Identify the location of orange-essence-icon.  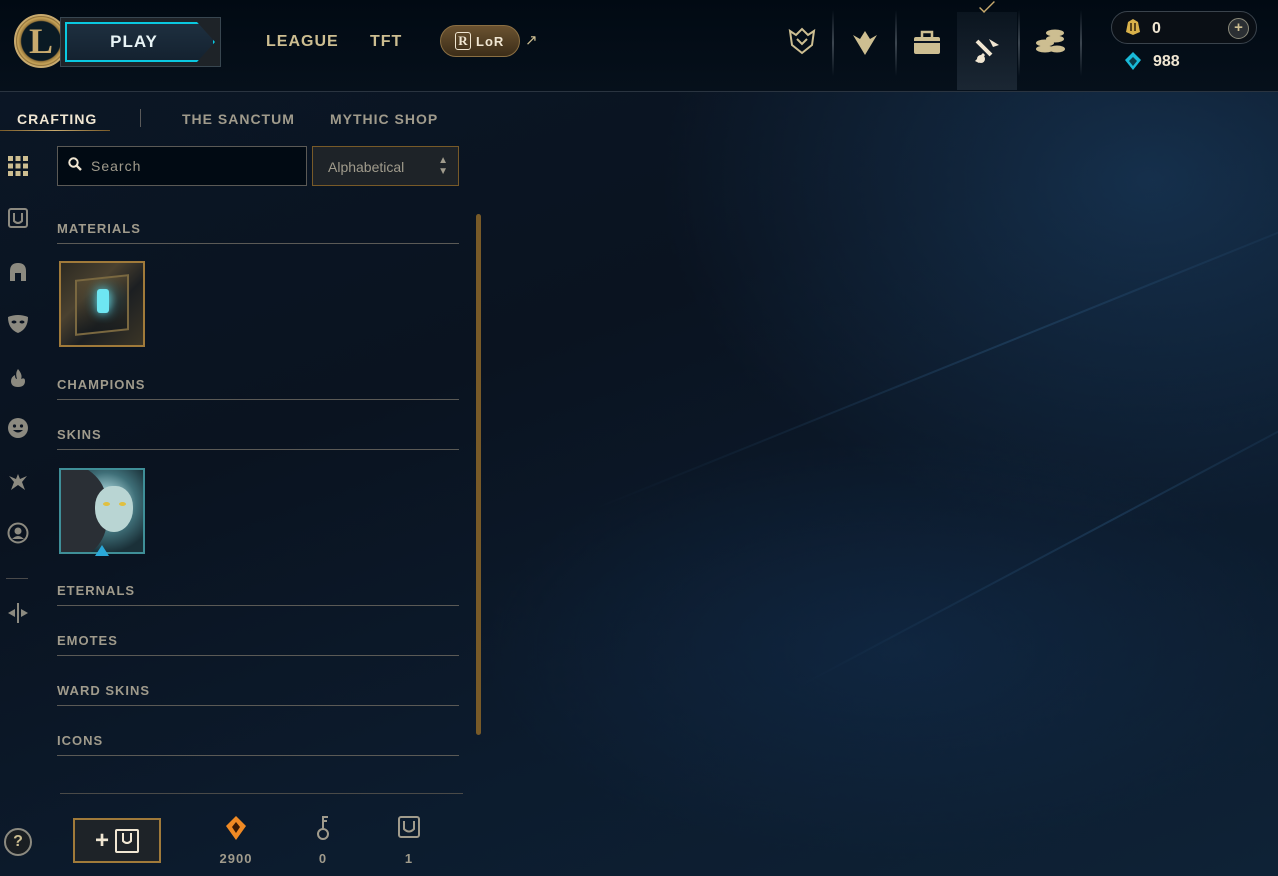
(236, 830).